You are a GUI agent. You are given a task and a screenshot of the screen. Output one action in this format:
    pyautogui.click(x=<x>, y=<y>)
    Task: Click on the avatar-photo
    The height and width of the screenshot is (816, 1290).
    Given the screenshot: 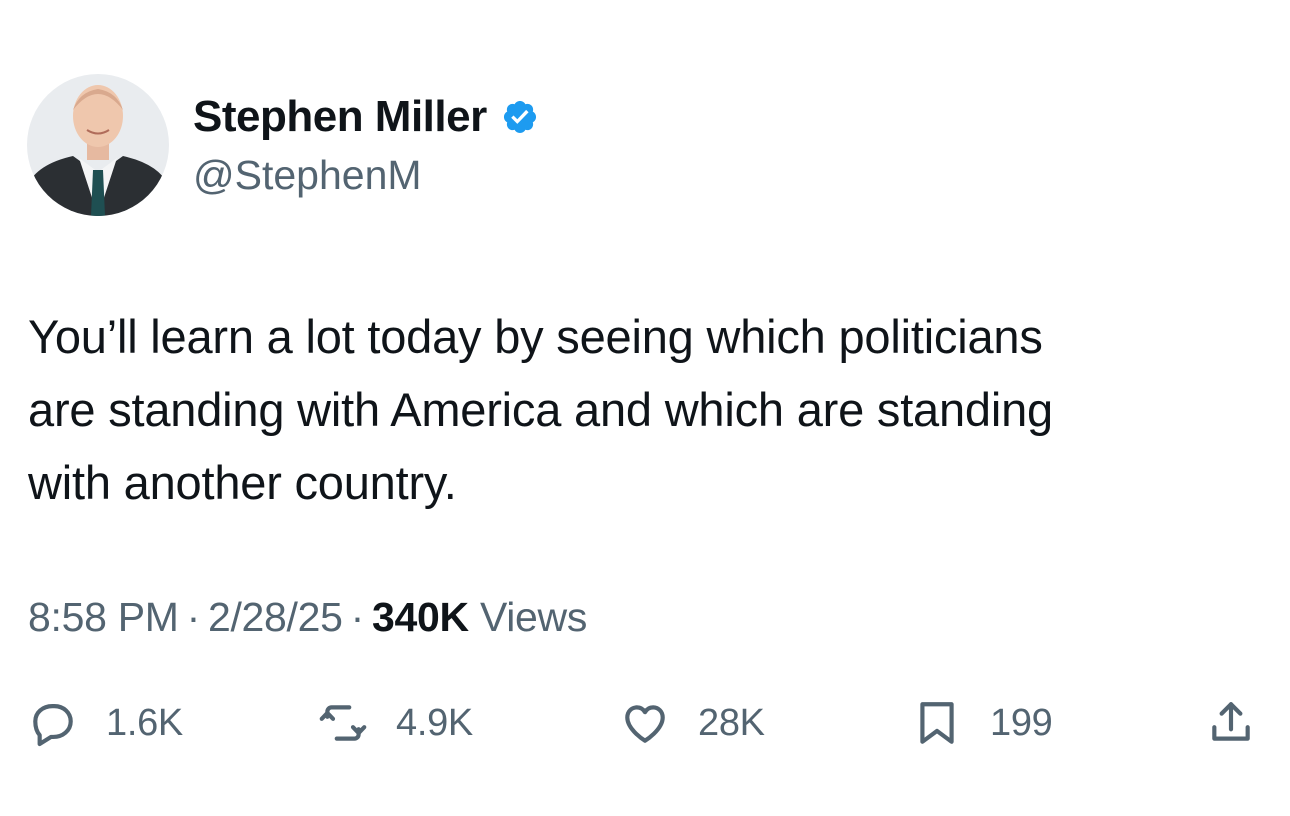 What is the action you would take?
    pyautogui.click(x=98, y=145)
    